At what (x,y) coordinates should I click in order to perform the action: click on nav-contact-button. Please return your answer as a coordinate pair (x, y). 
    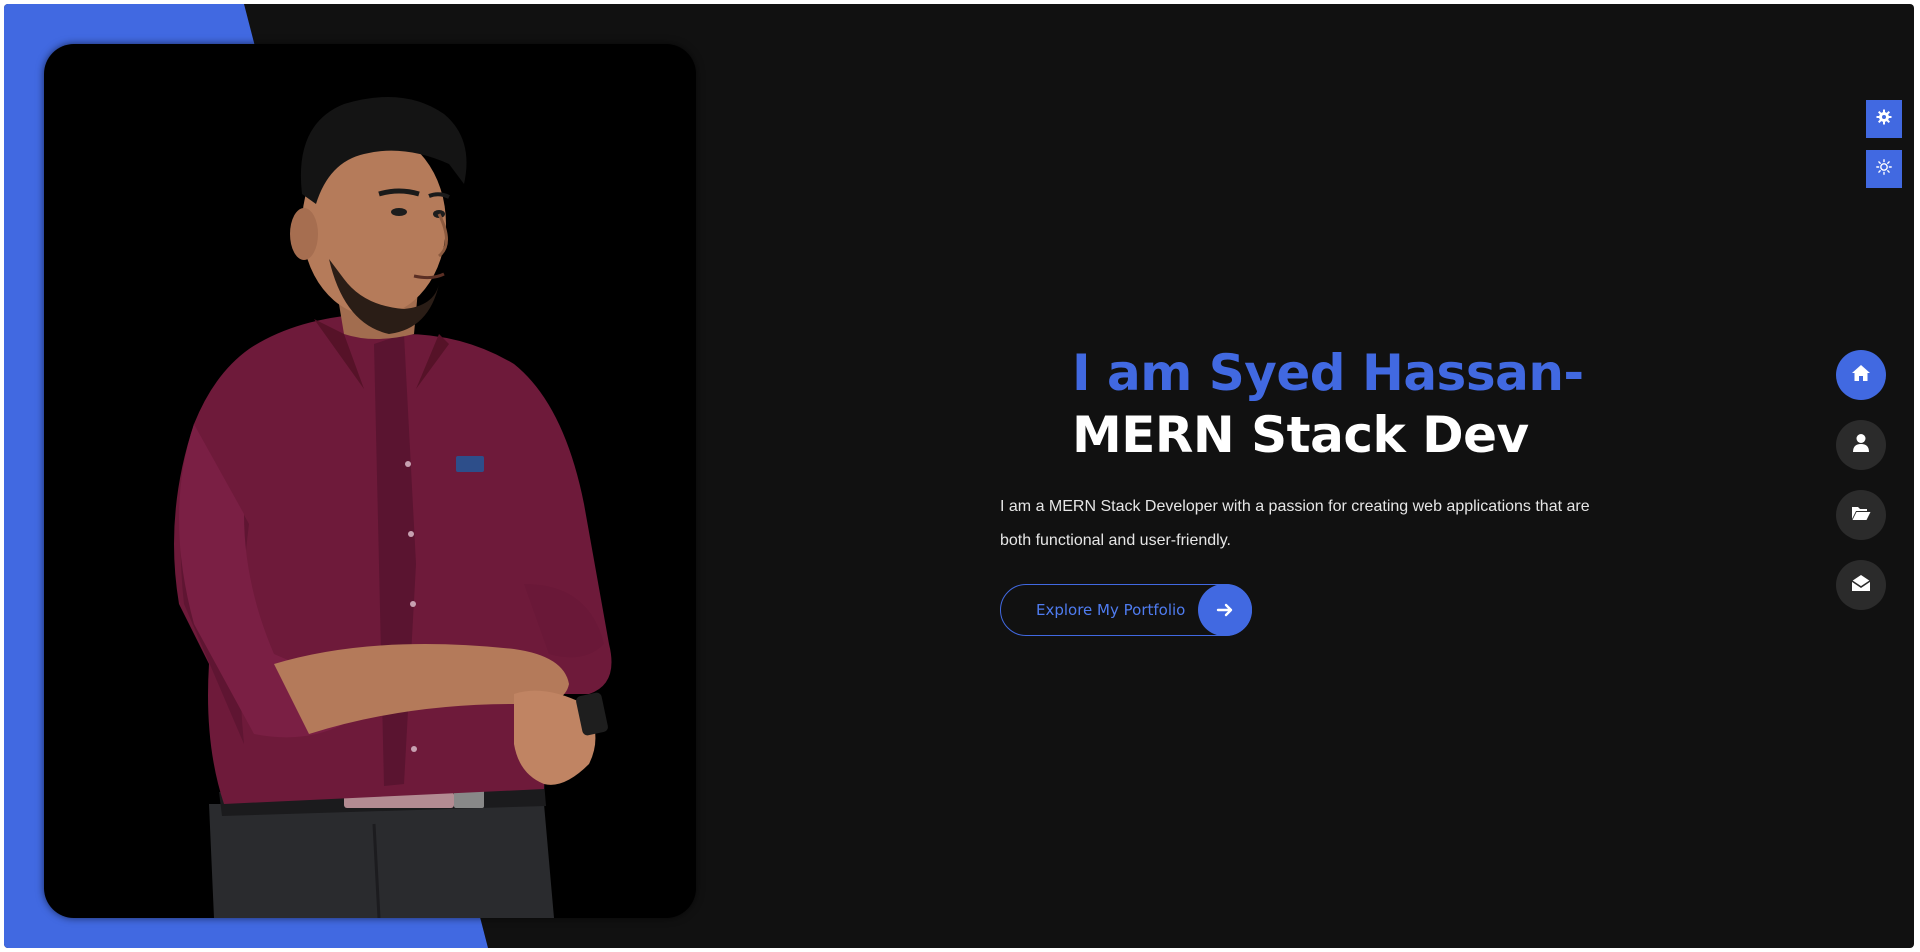
    Looking at the image, I should click on (1861, 585).